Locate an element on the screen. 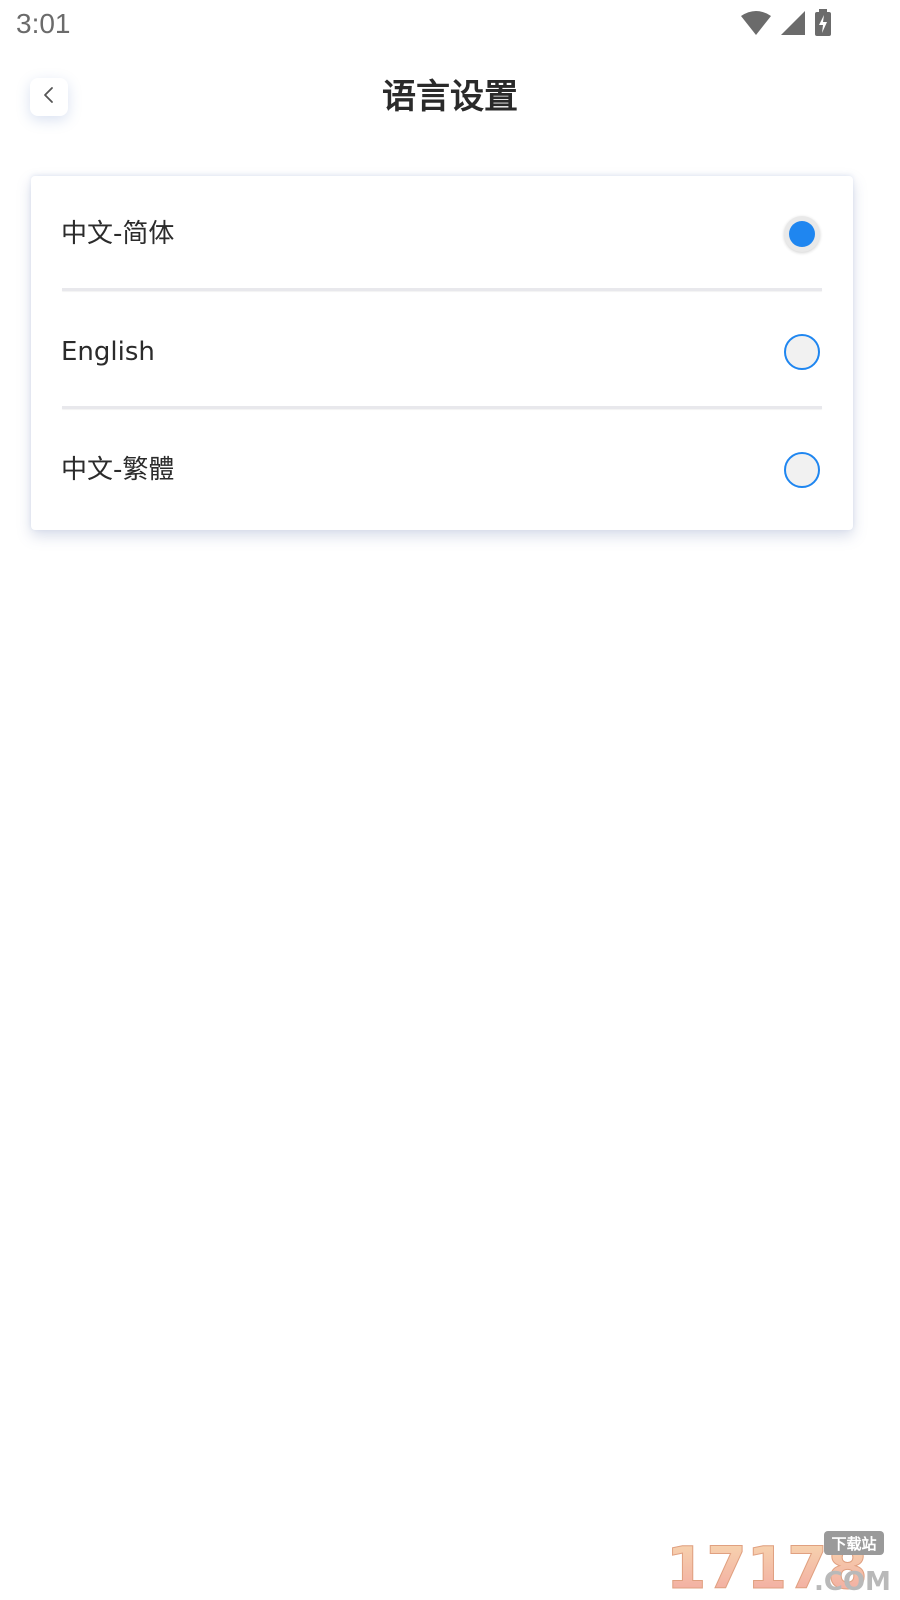 This screenshot has height=1600, width=900. status-time: 3:01 is located at coordinates (43, 23).